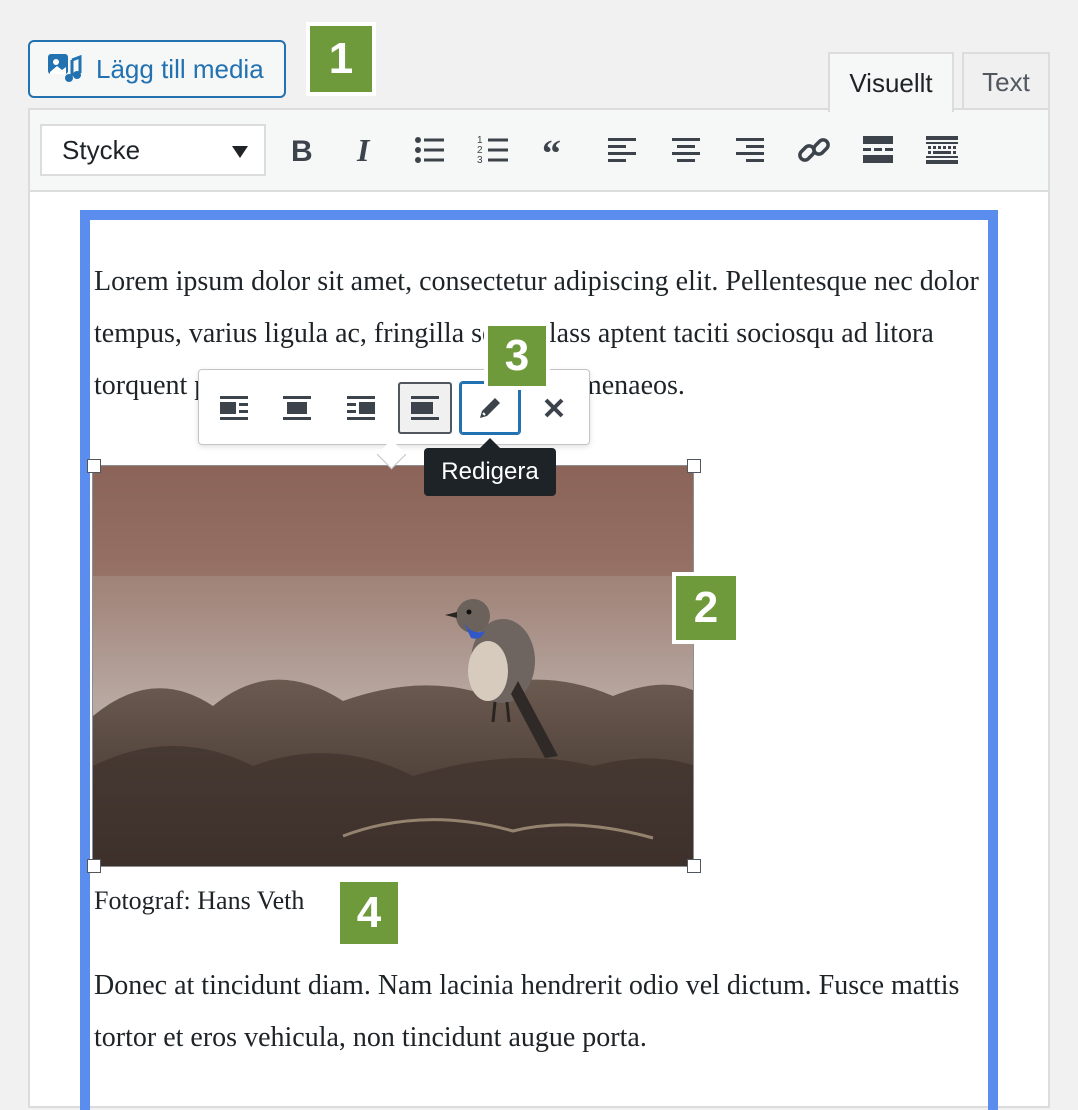  Describe the element at coordinates (694, 466) in the screenshot. I see `resize-handle-top-right` at that location.